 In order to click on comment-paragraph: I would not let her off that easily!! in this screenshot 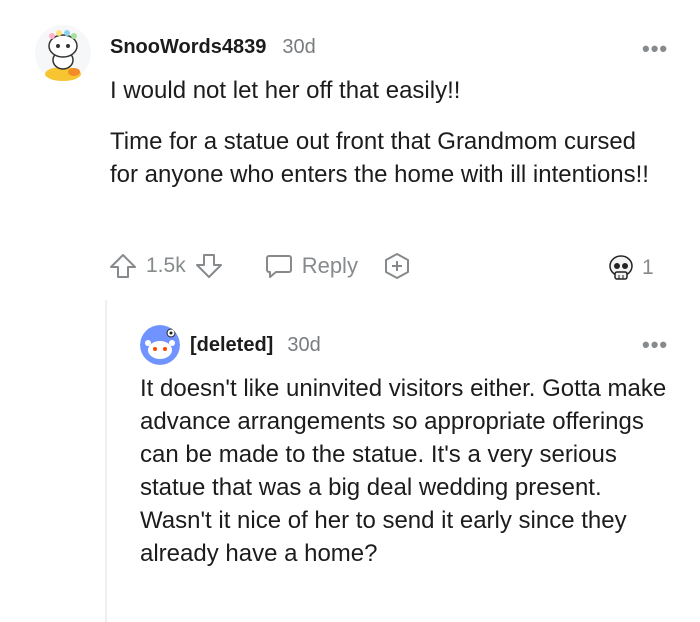, I will do `click(285, 90)`.